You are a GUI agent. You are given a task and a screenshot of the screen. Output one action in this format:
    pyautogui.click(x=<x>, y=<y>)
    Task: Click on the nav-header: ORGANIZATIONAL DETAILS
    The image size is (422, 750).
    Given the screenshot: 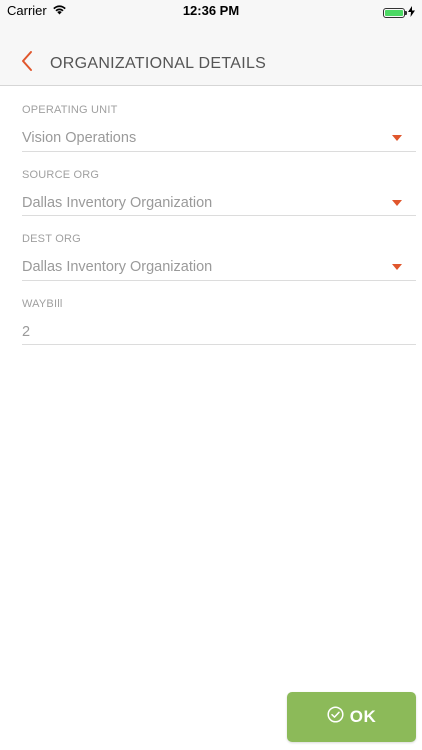 What is the action you would take?
    pyautogui.click(x=211, y=54)
    